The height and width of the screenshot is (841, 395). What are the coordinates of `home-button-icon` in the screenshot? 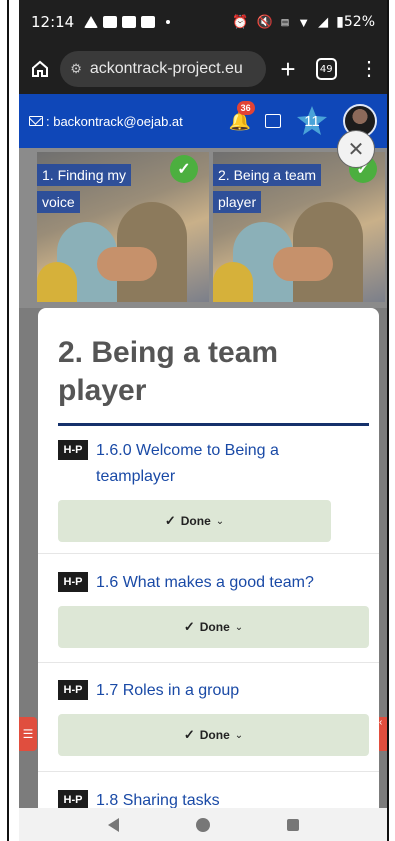 It's located at (202, 824).